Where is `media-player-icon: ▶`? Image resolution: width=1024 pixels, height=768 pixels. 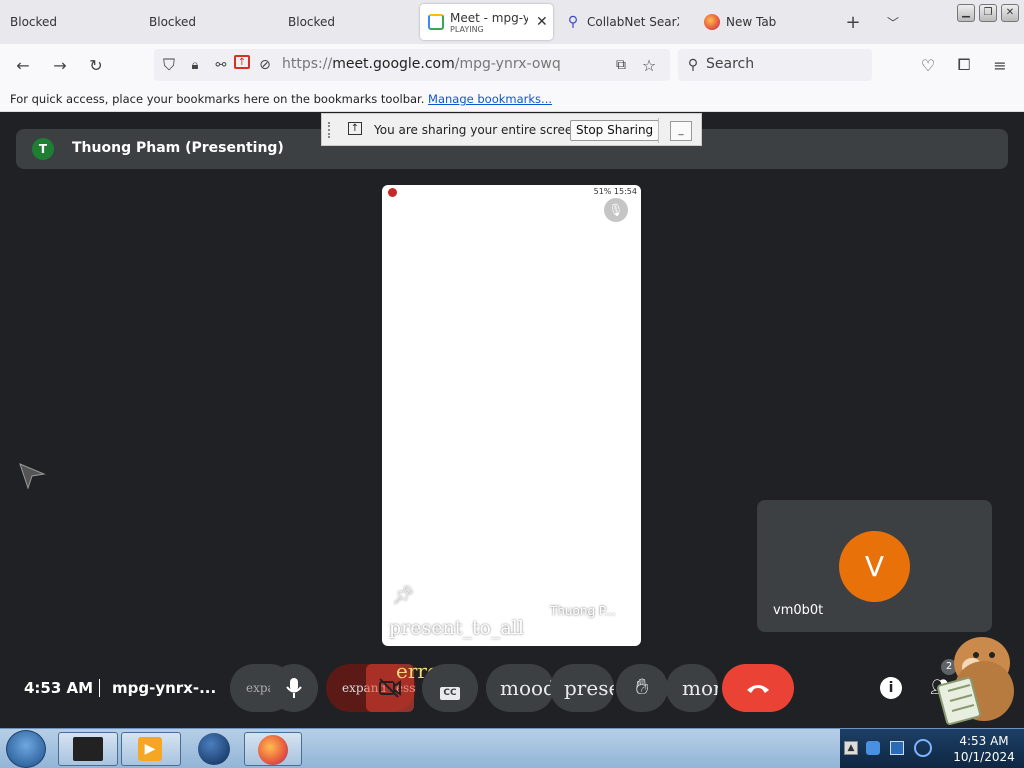
media-player-icon: ▶ is located at coordinates (150, 749).